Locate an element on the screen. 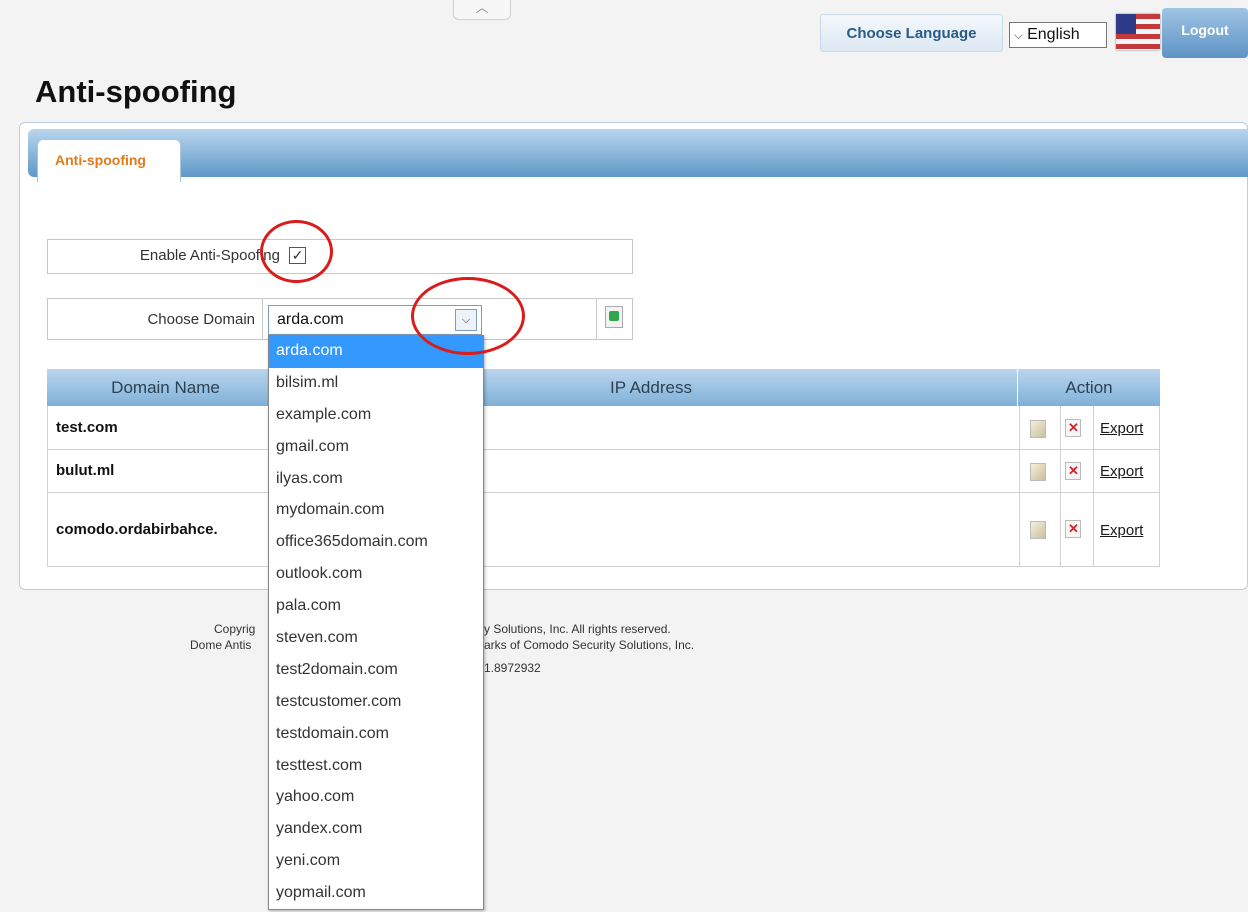  add-domain-icon is located at coordinates (614, 317).